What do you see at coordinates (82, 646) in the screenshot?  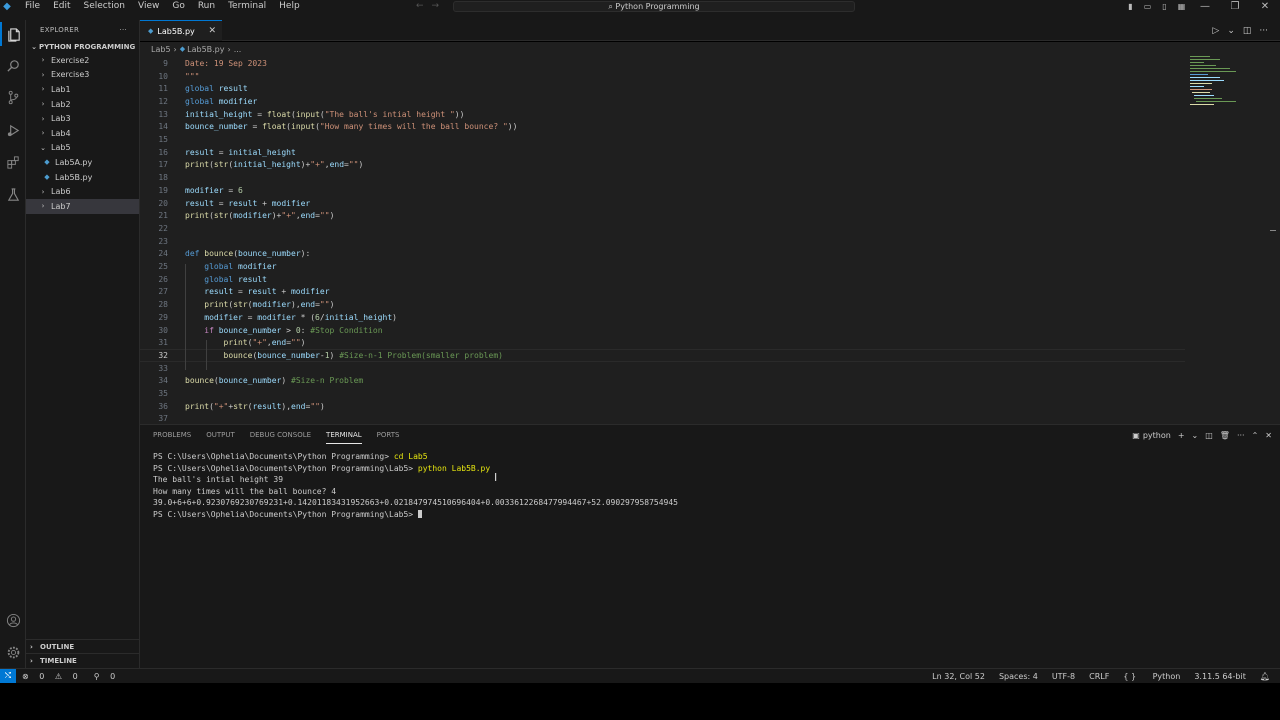 I see `outline-section: › OUTLINE` at bounding box center [82, 646].